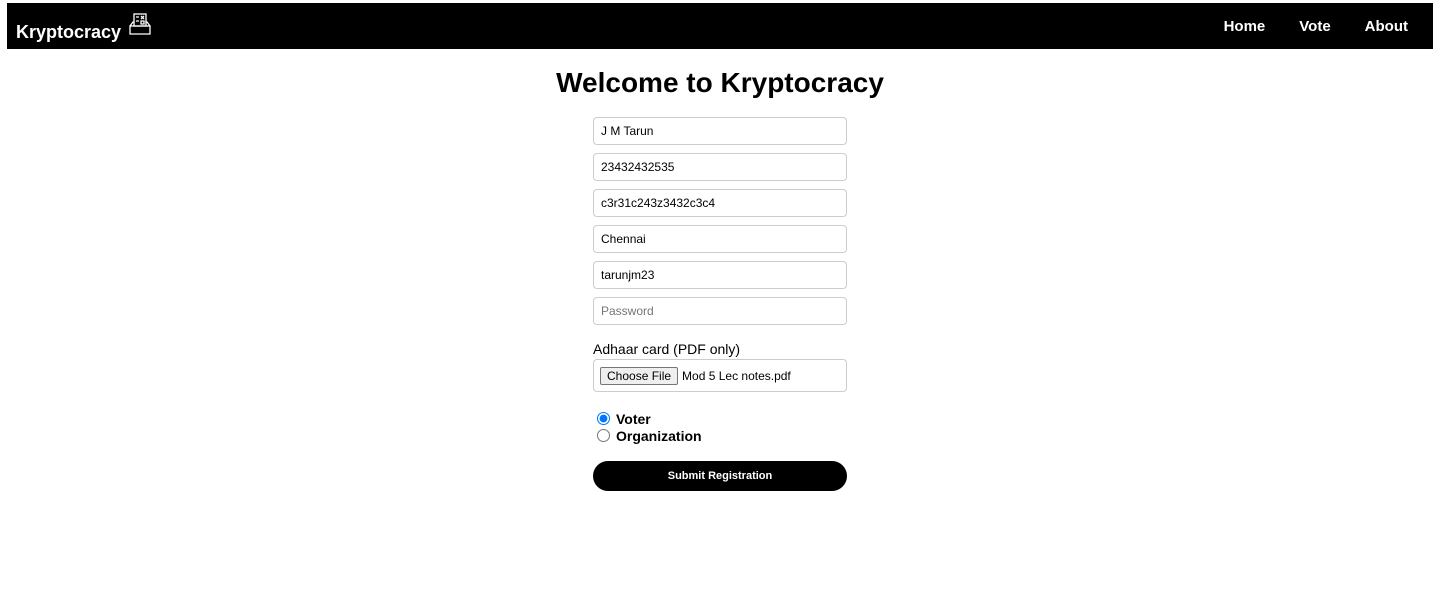 This screenshot has height=614, width=1440. What do you see at coordinates (720, 167) in the screenshot?
I see `id-number-input` at bounding box center [720, 167].